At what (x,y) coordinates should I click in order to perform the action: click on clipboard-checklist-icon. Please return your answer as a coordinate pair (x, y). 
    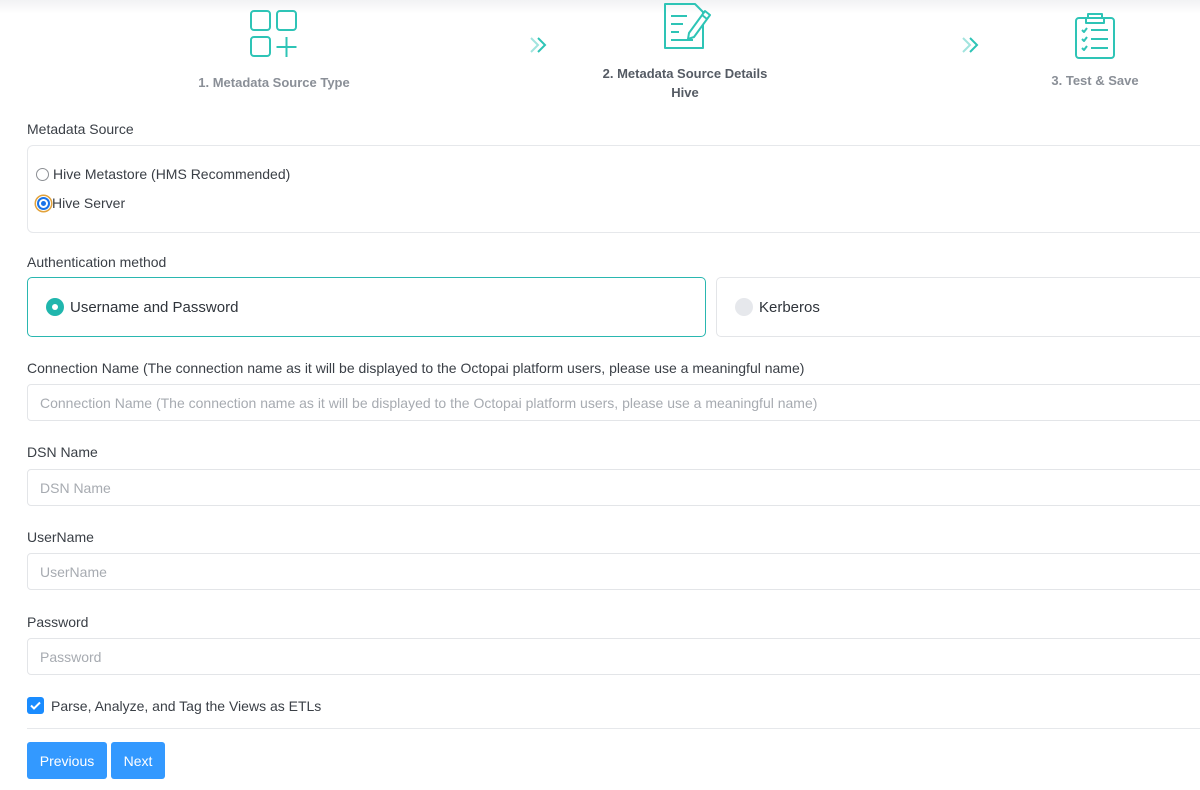
    Looking at the image, I should click on (1095, 36).